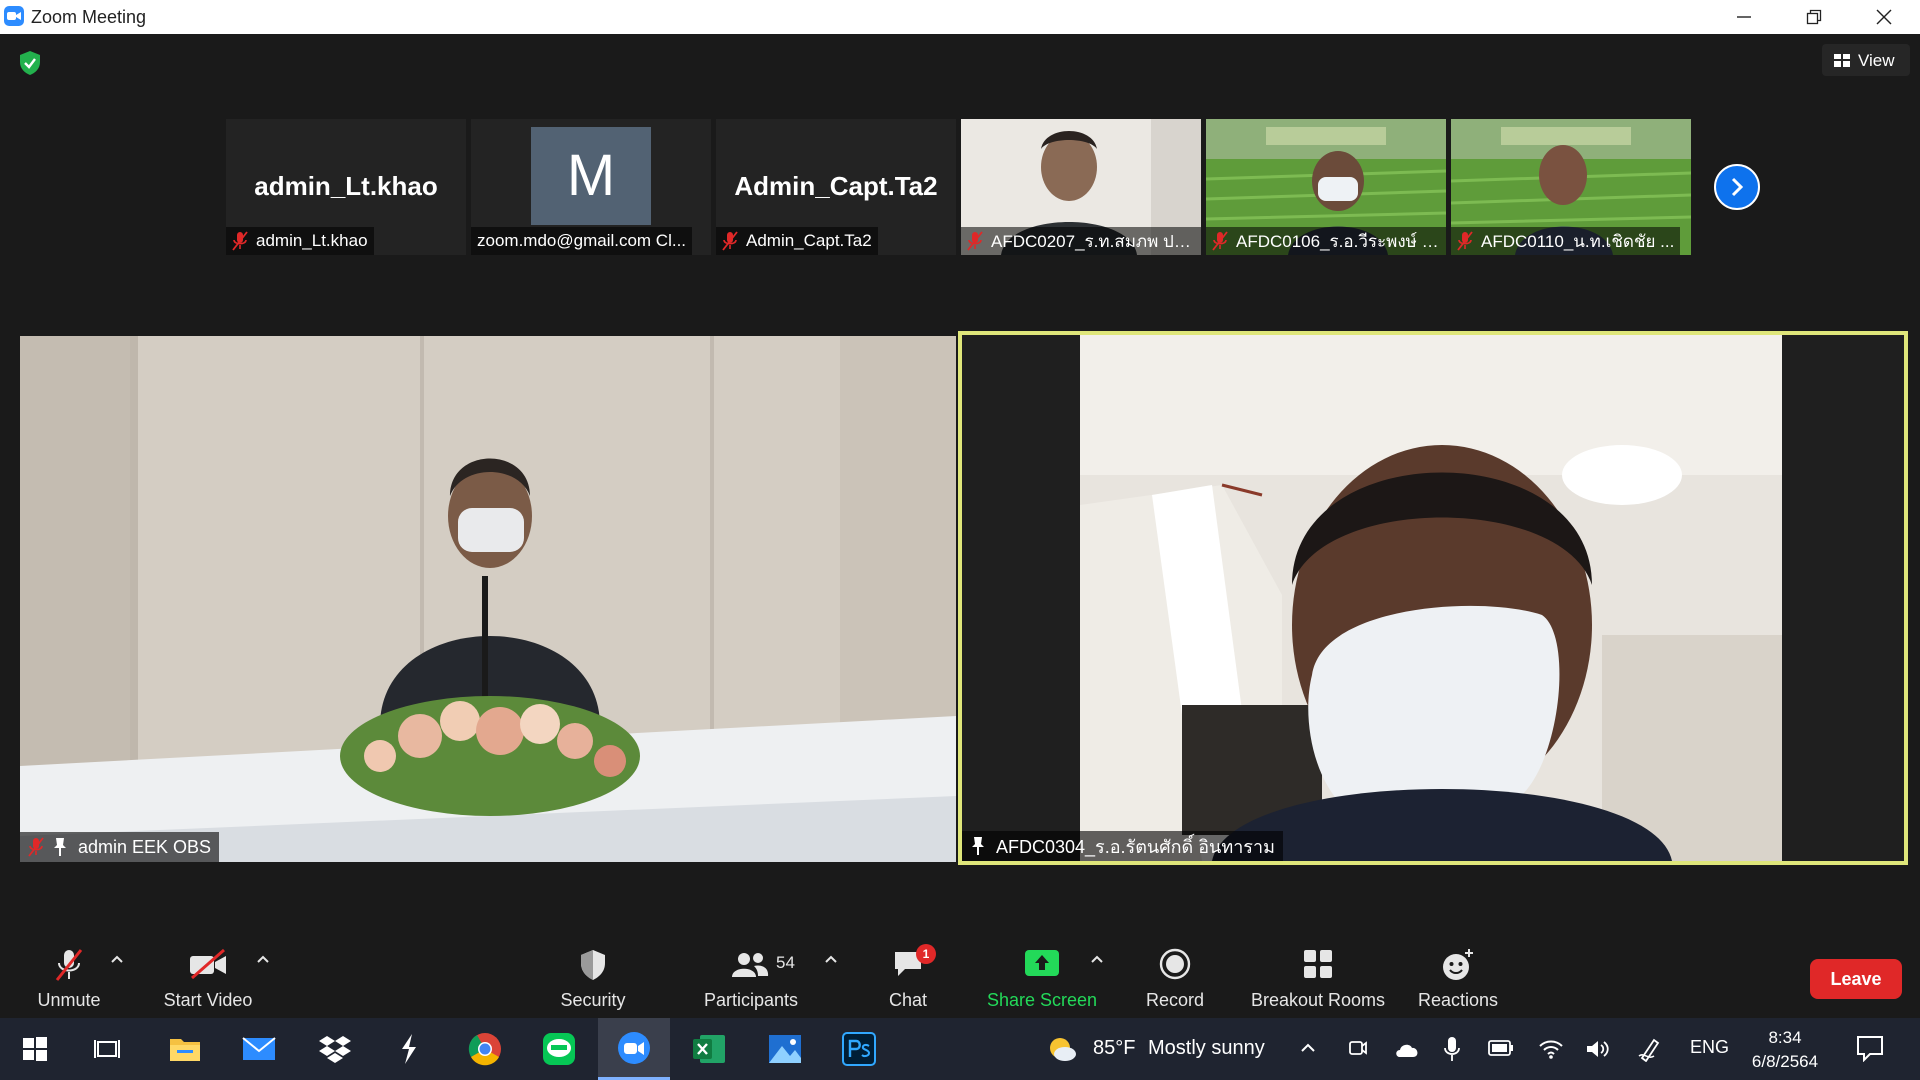  I want to click on participants-button: 54 Participants, so click(751, 979).